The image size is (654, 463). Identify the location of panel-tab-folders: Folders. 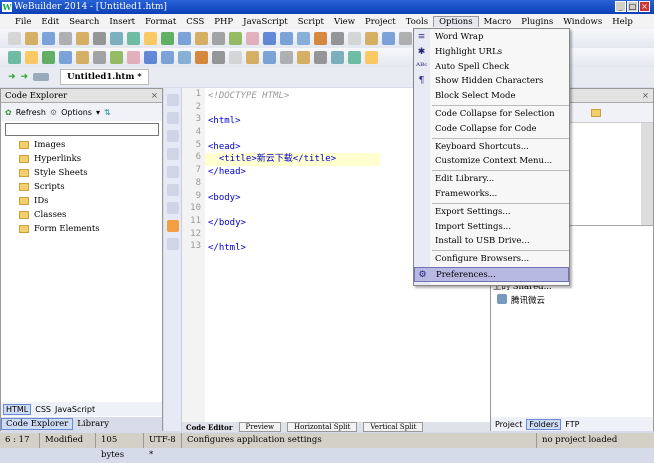
(544, 424).